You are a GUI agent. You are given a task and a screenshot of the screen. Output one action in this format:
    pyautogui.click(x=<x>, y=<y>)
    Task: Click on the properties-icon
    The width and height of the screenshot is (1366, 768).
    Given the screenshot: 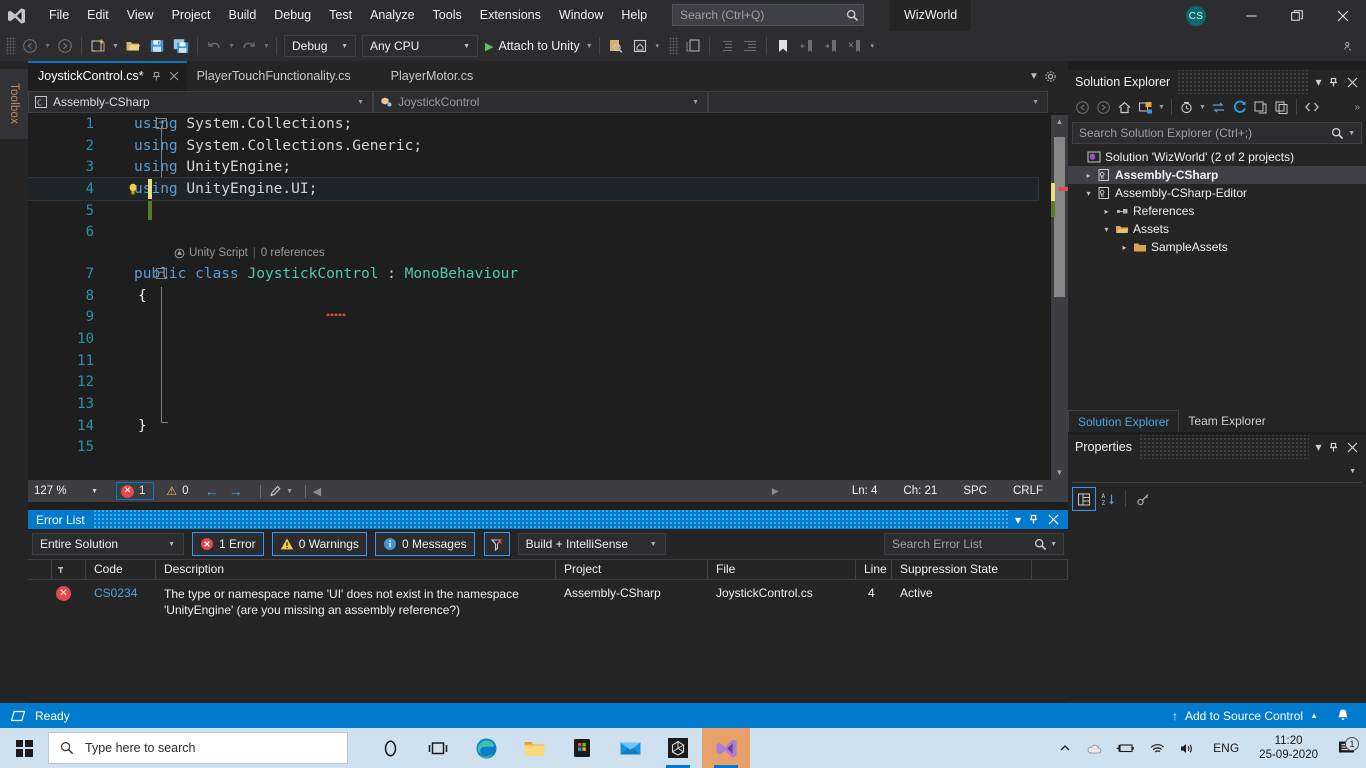 What is the action you would take?
    pyautogui.click(x=1281, y=107)
    